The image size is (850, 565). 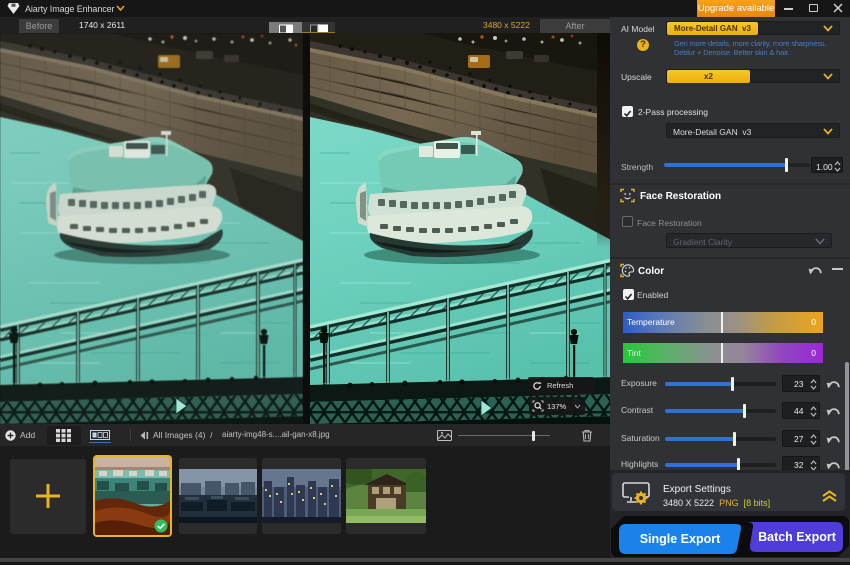 What do you see at coordinates (680, 539) in the screenshot?
I see `svg-text: Single Export` at bounding box center [680, 539].